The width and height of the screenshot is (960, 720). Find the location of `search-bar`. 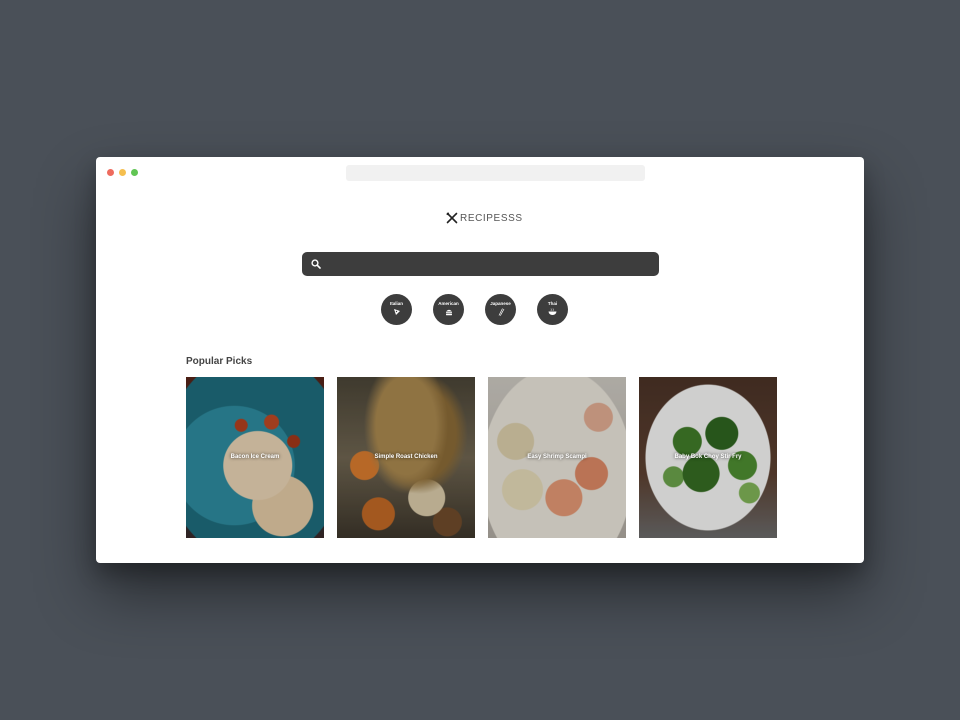

search-bar is located at coordinates (480, 264).